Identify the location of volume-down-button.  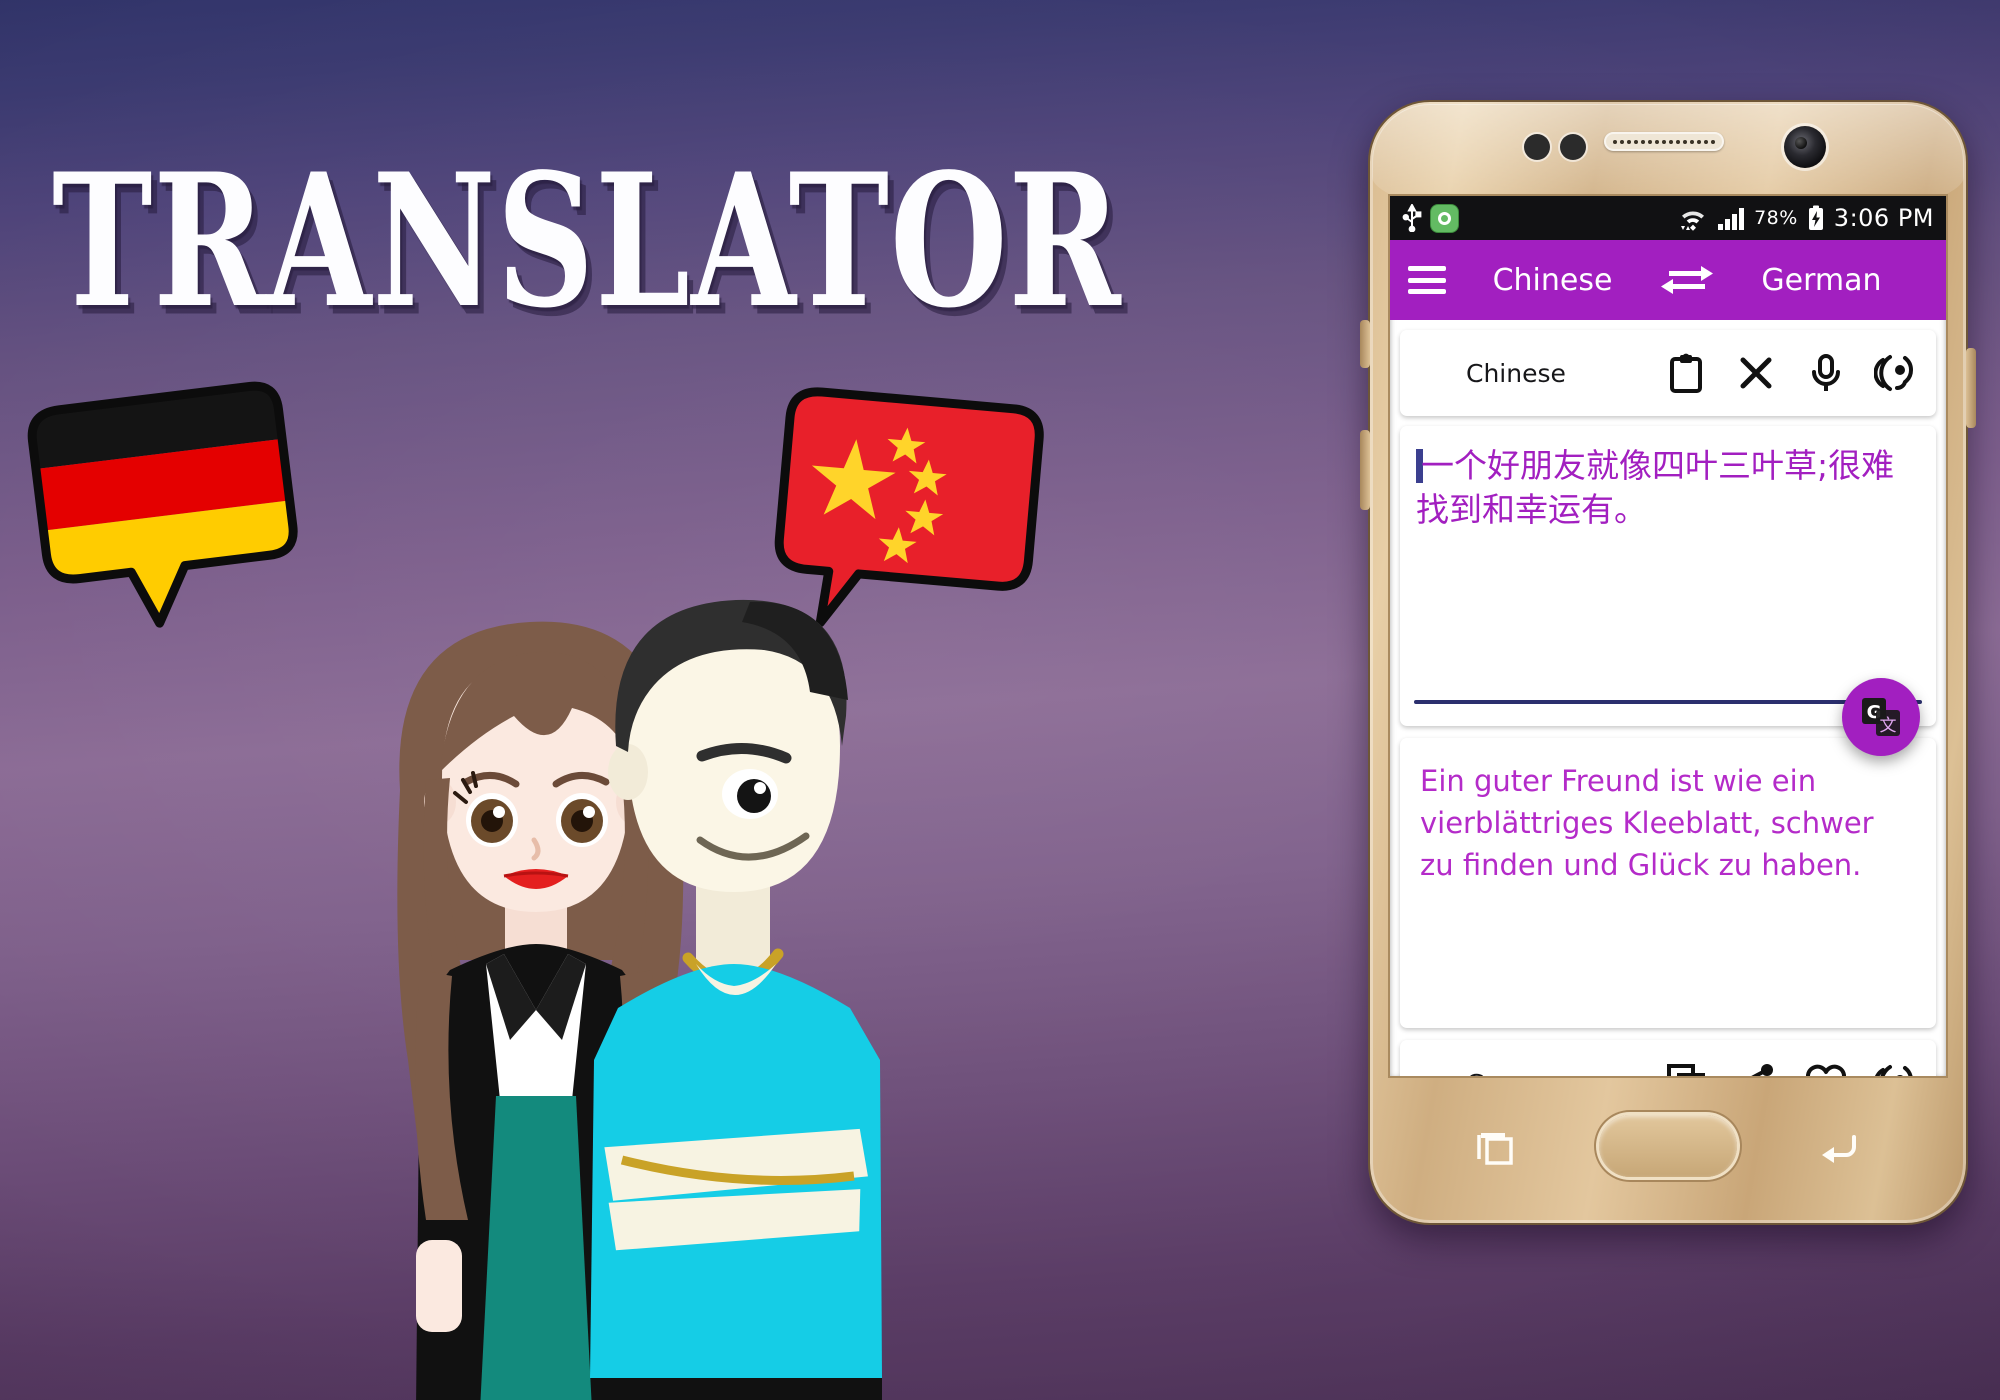
(1365, 470).